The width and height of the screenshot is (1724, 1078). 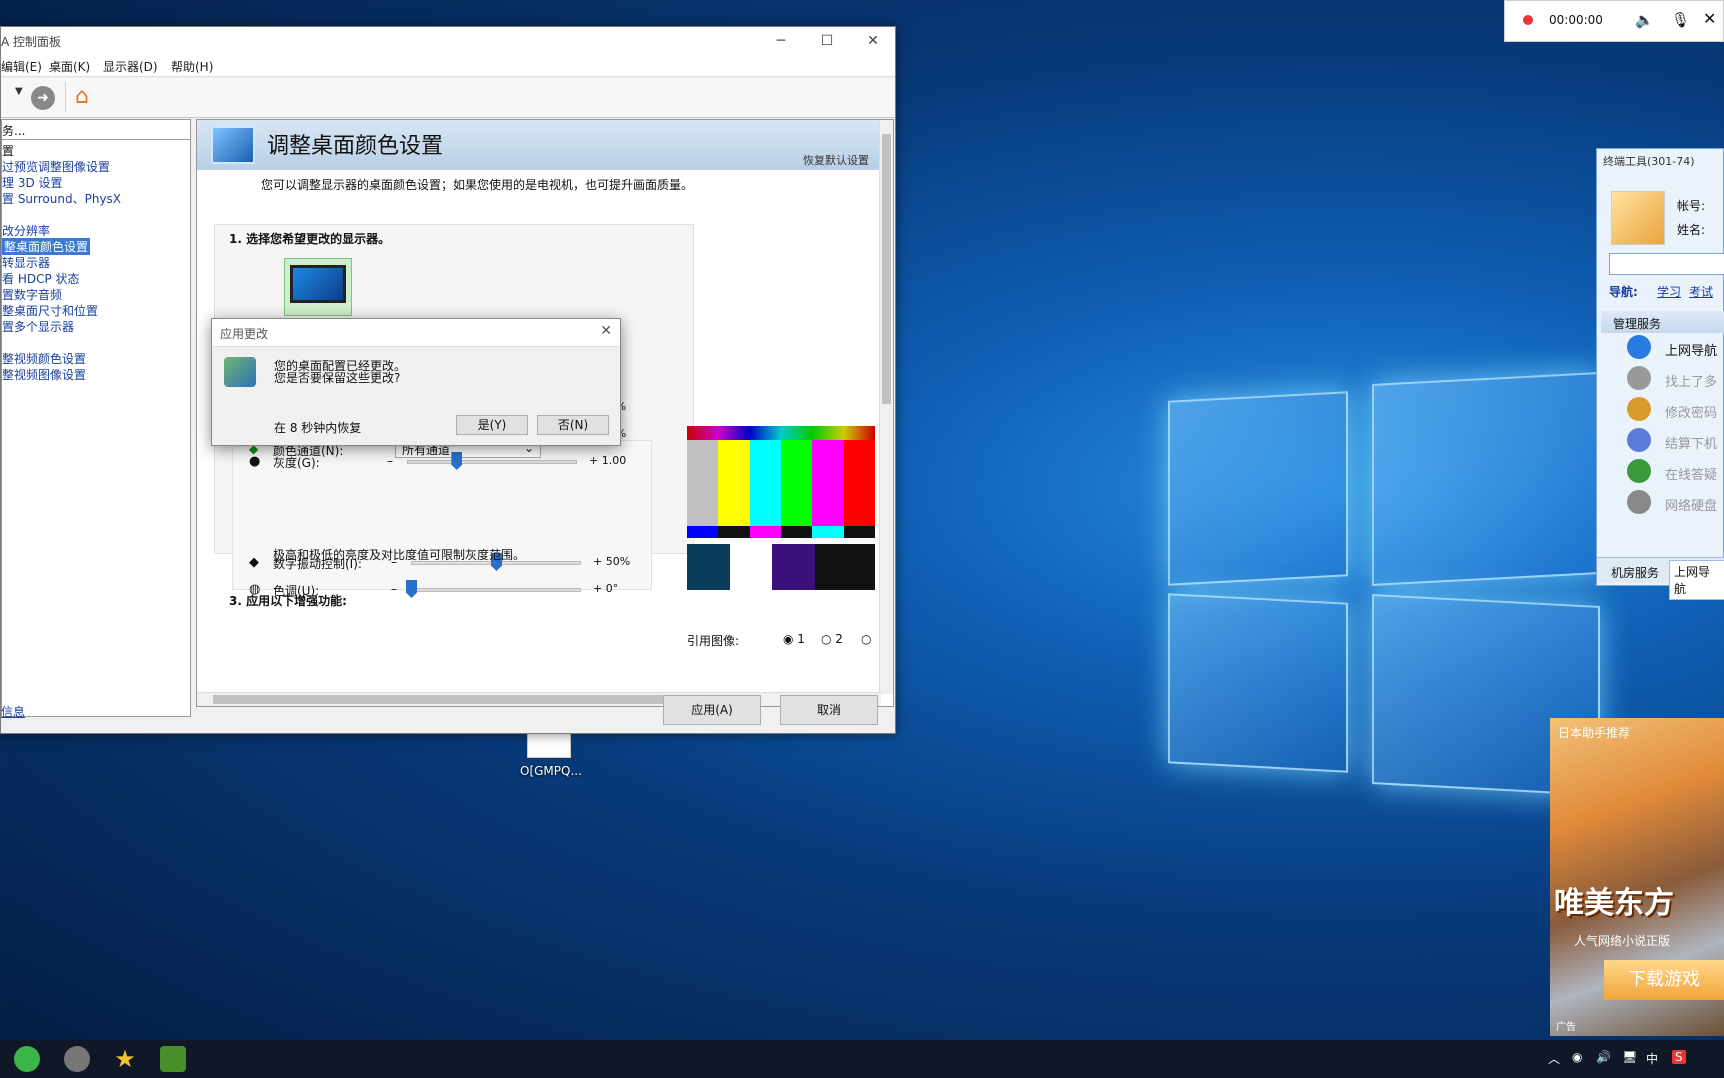 What do you see at coordinates (539, 145) in the screenshot?
I see `page-banner: 调整桌面颜色设置 恢复默认设置` at bounding box center [539, 145].